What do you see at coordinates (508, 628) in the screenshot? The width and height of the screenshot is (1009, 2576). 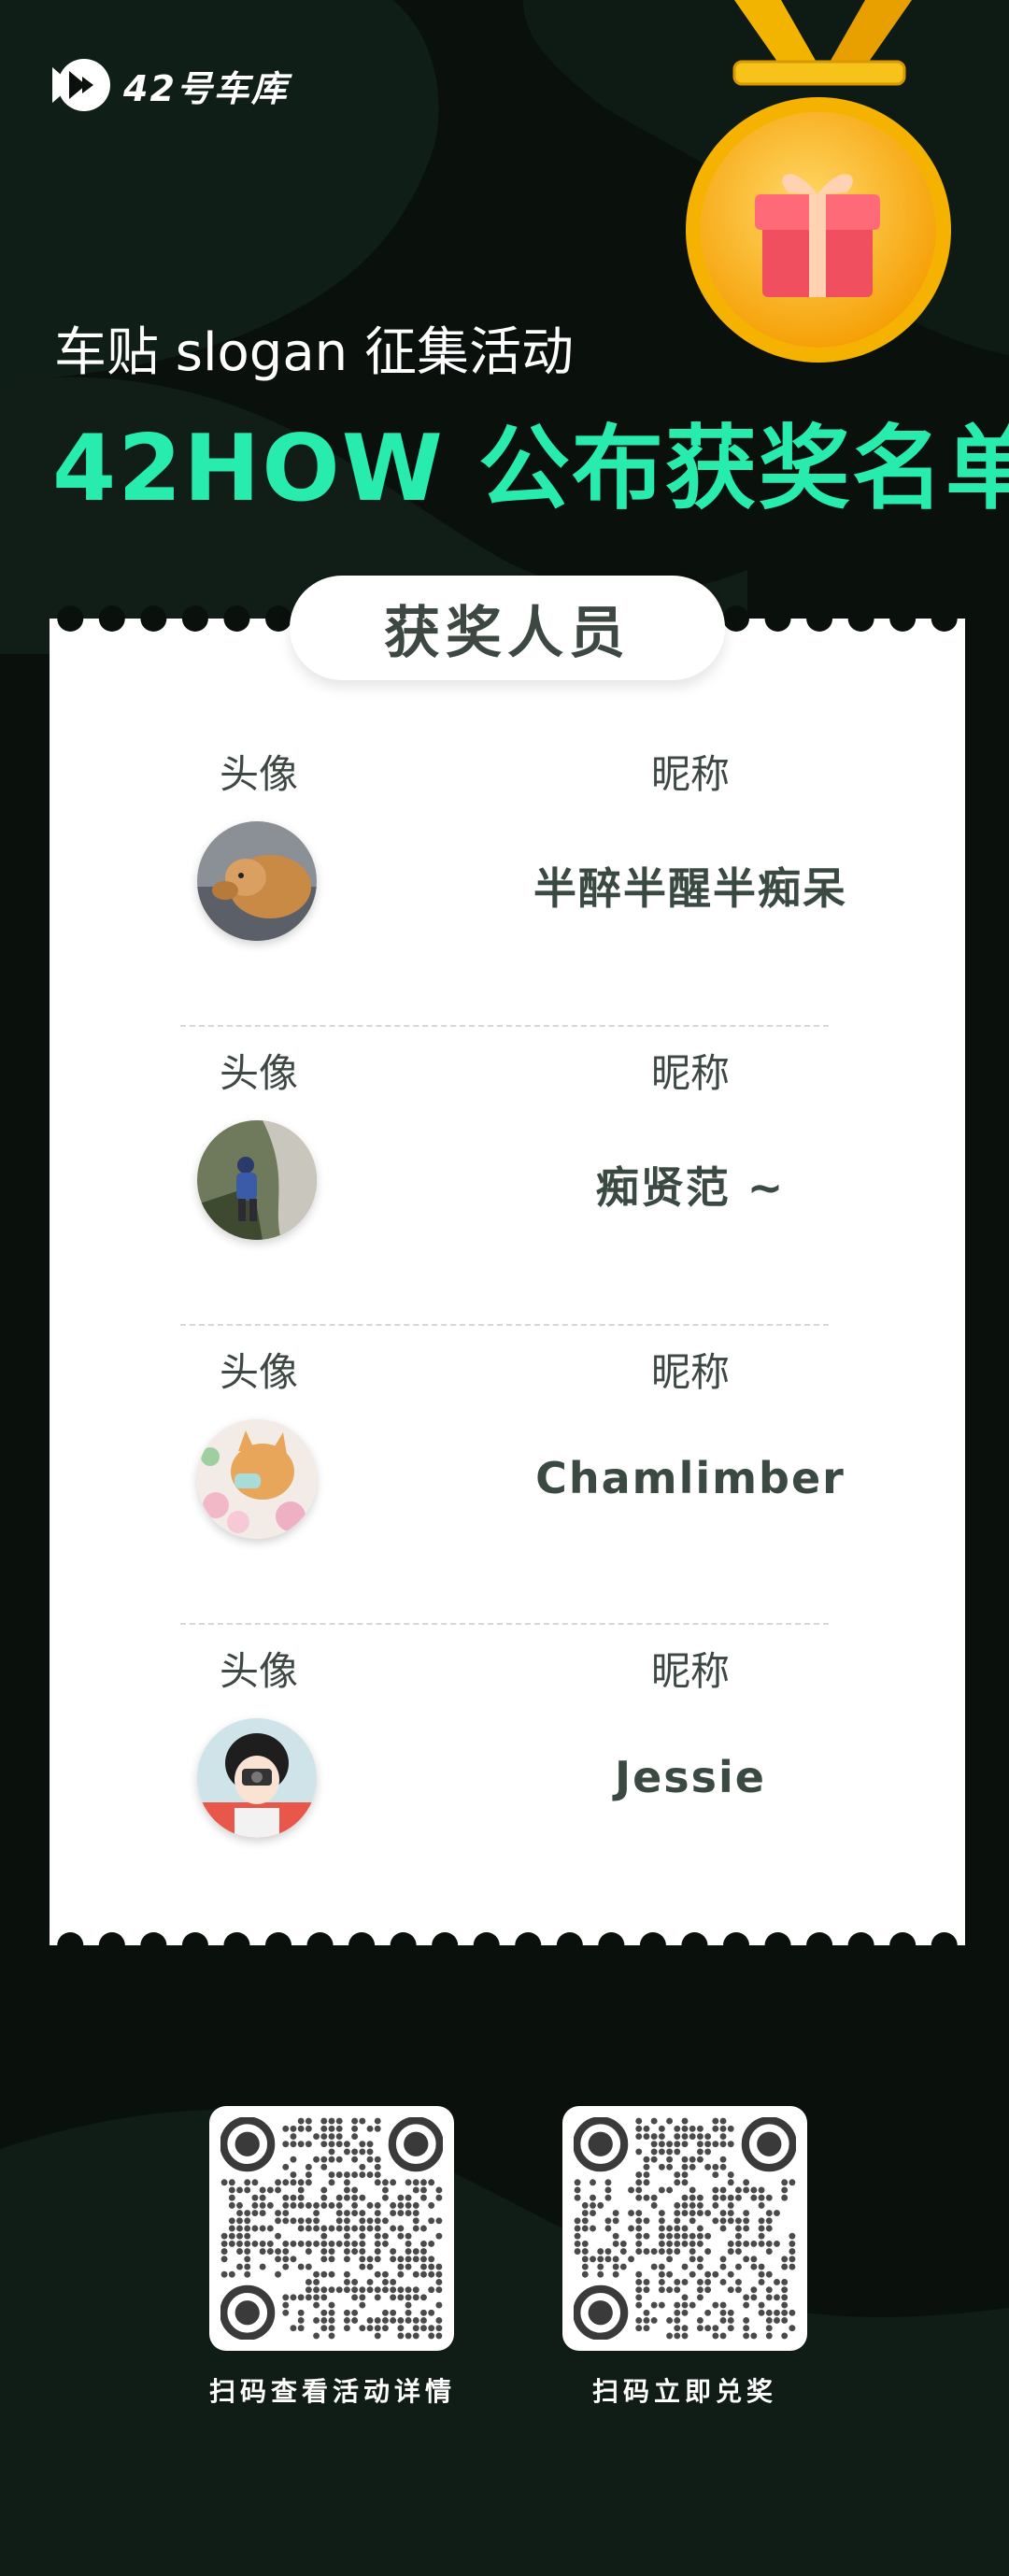 I see `card-tab-title: 获奖人员` at bounding box center [508, 628].